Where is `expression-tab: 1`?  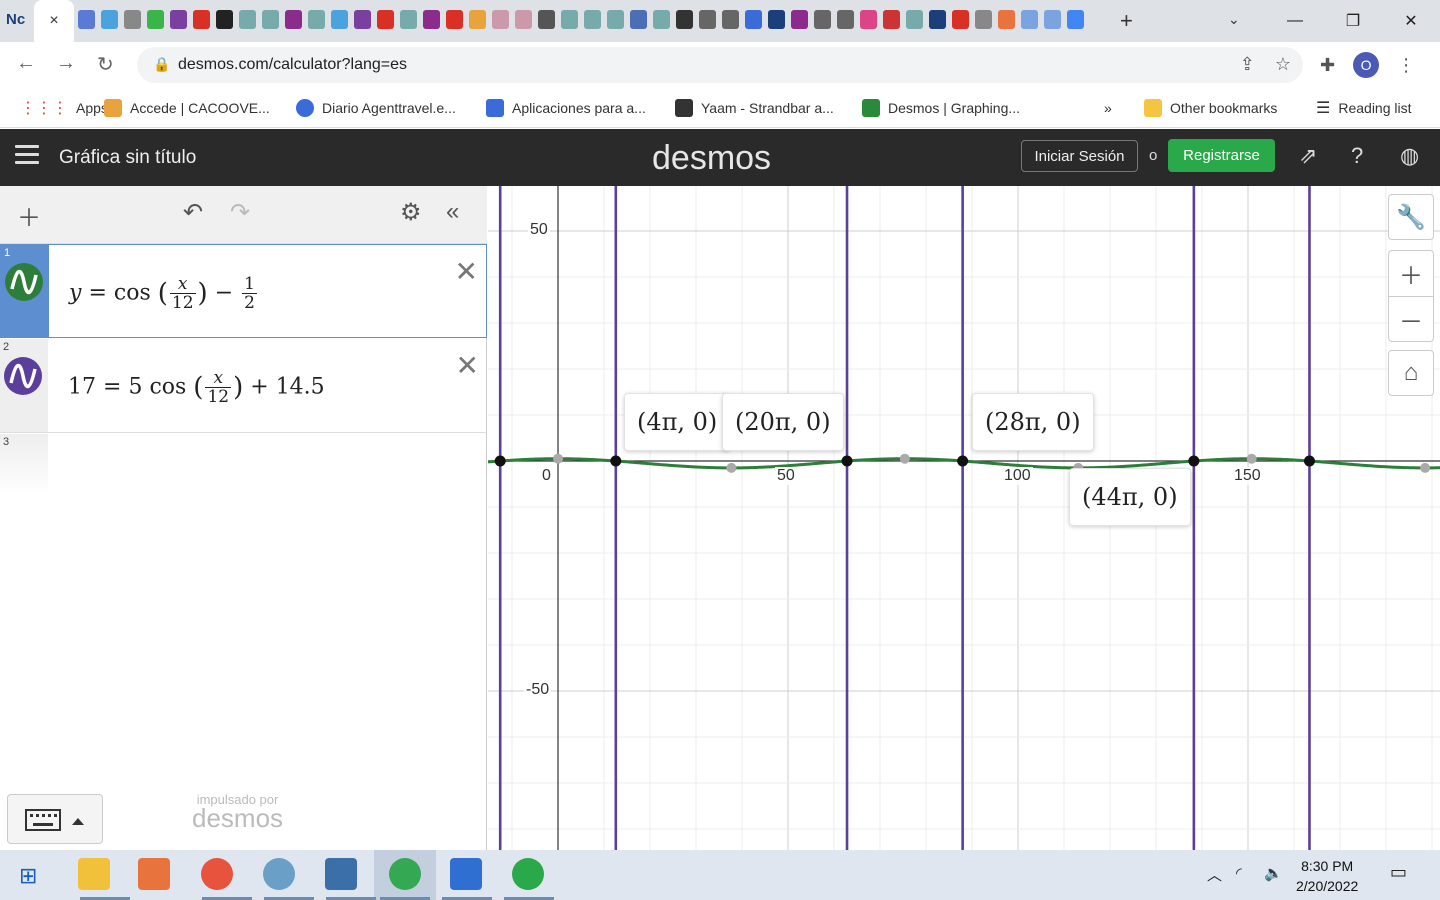
expression-tab: 1 is located at coordinates (25, 291).